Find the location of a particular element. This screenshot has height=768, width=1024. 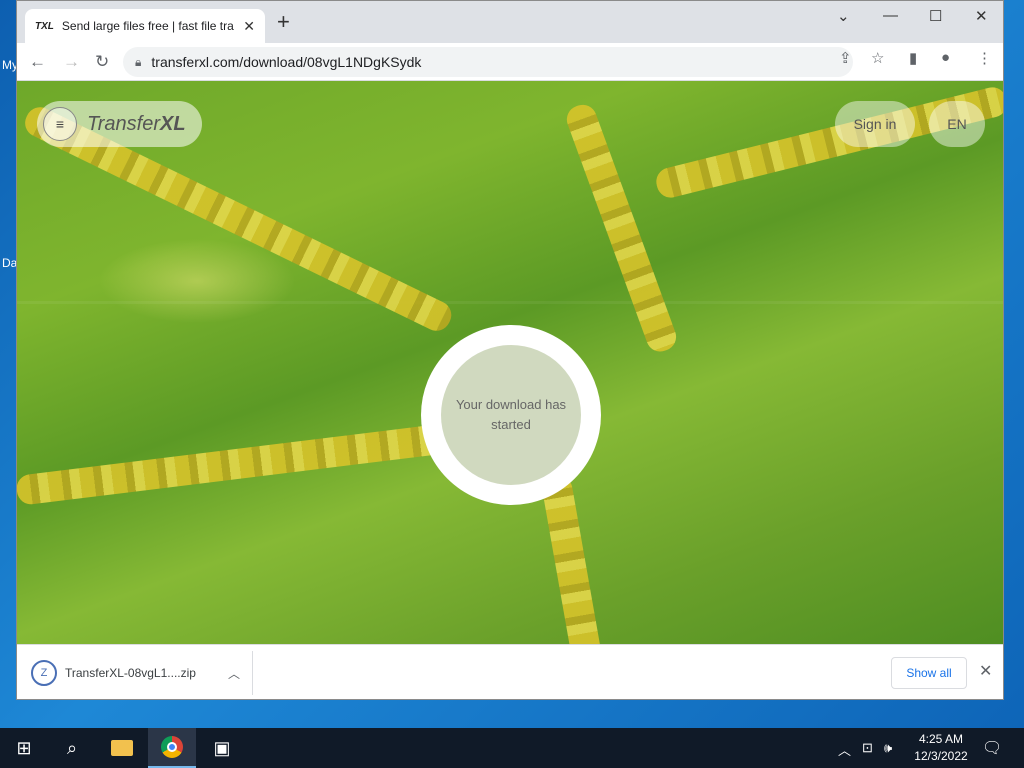

side-panel-icon: ▮ is located at coordinates (913, 58).